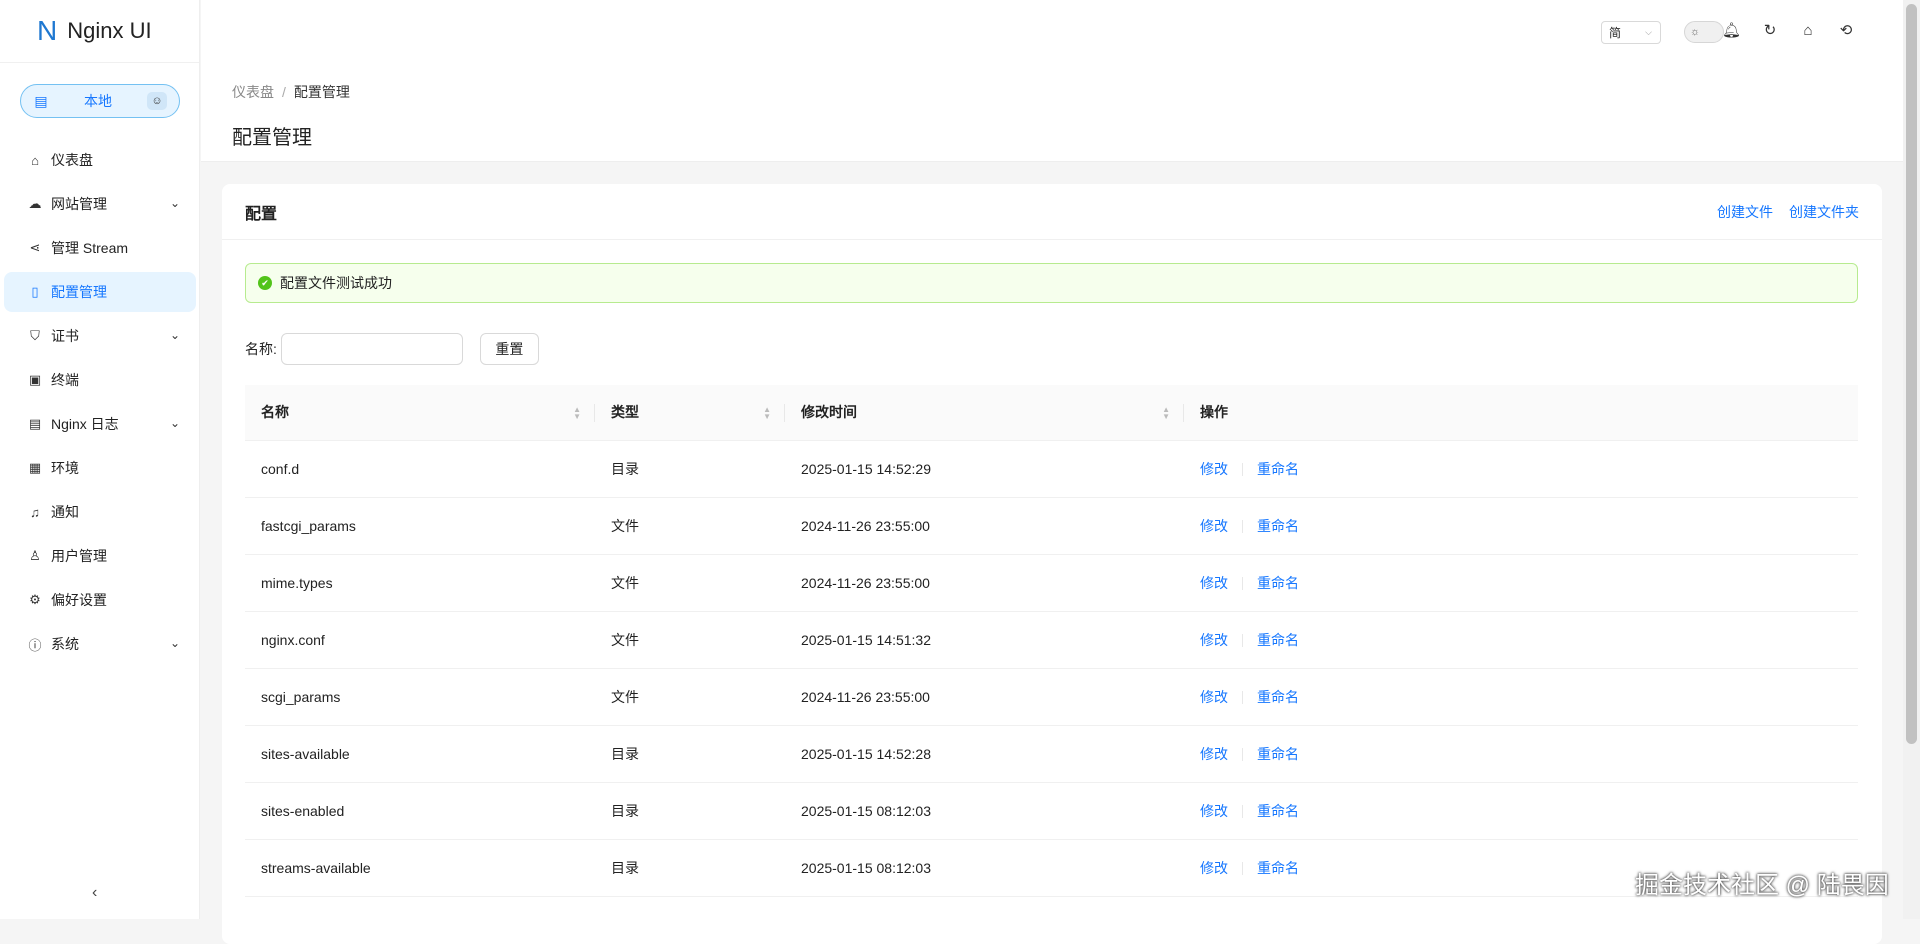 The image size is (1920, 944). What do you see at coordinates (65, 336) in the screenshot?
I see `sidebar-item-label: 证书` at bounding box center [65, 336].